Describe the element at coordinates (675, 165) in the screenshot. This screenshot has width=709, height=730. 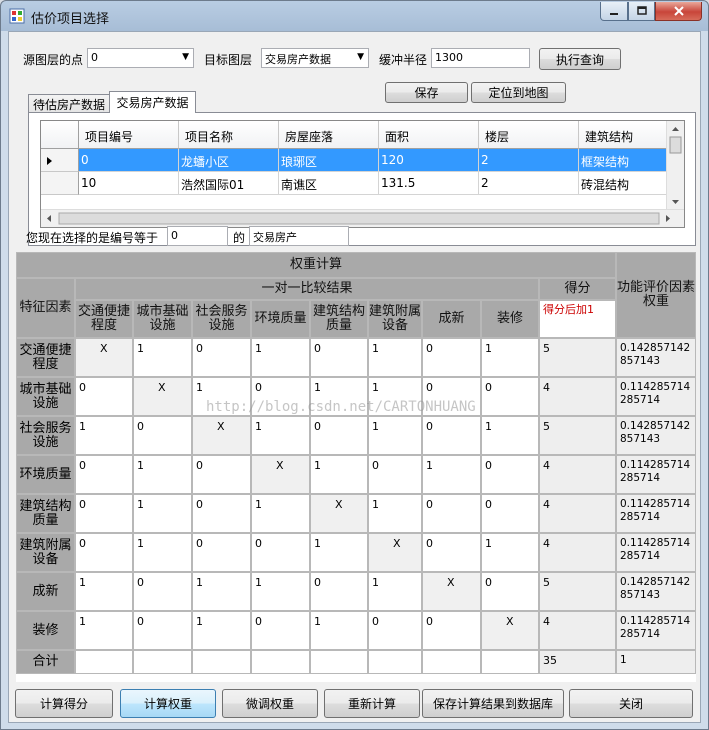
I see `vertical-scrollbar` at that location.